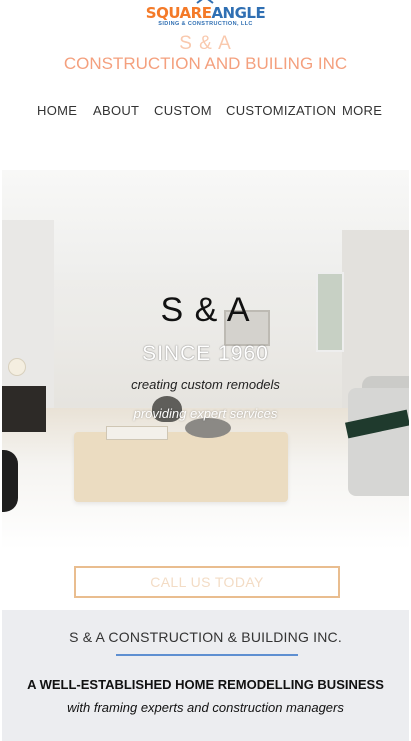  I want to click on hero-coffee-table, so click(181, 467).